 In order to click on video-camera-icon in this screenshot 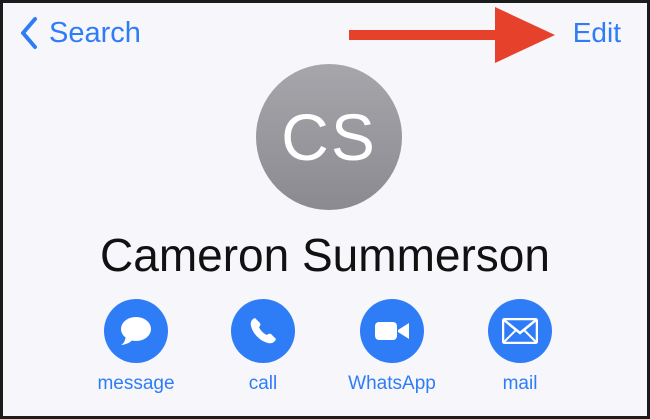, I will do `click(392, 331)`.